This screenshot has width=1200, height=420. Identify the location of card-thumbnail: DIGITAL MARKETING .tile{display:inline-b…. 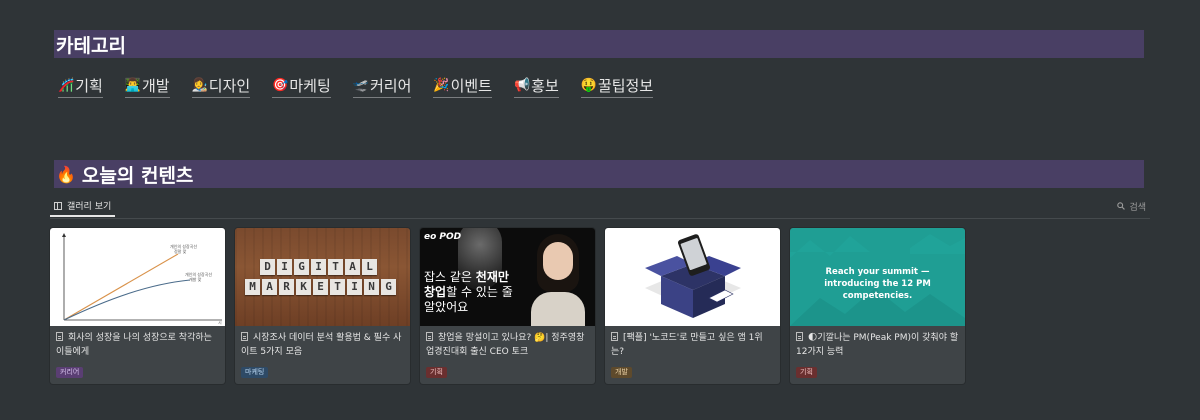
(322, 277).